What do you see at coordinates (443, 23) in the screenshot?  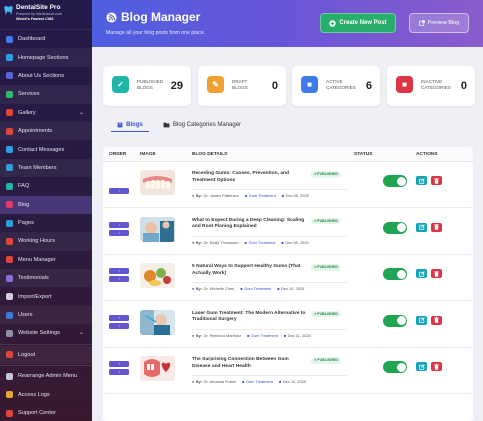 I see `preview-blog-label: Preview Blog` at bounding box center [443, 23].